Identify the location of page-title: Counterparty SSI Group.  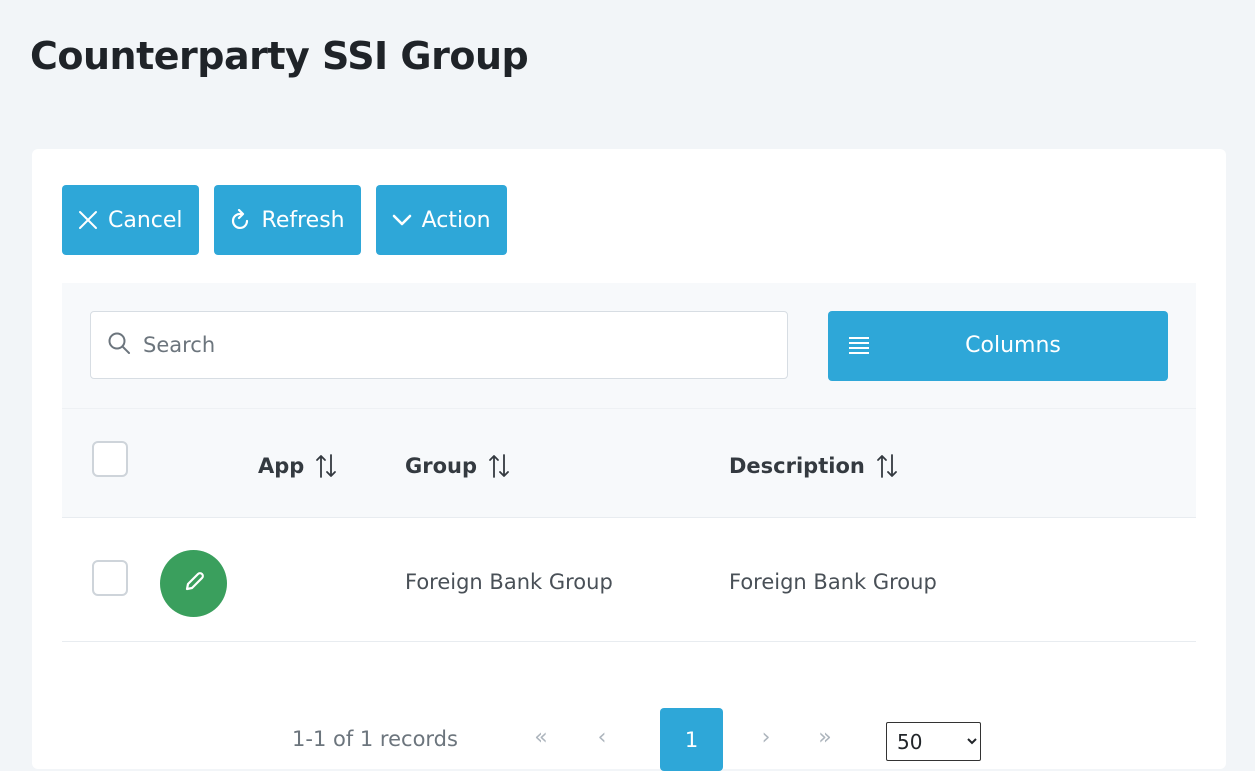
(279, 56).